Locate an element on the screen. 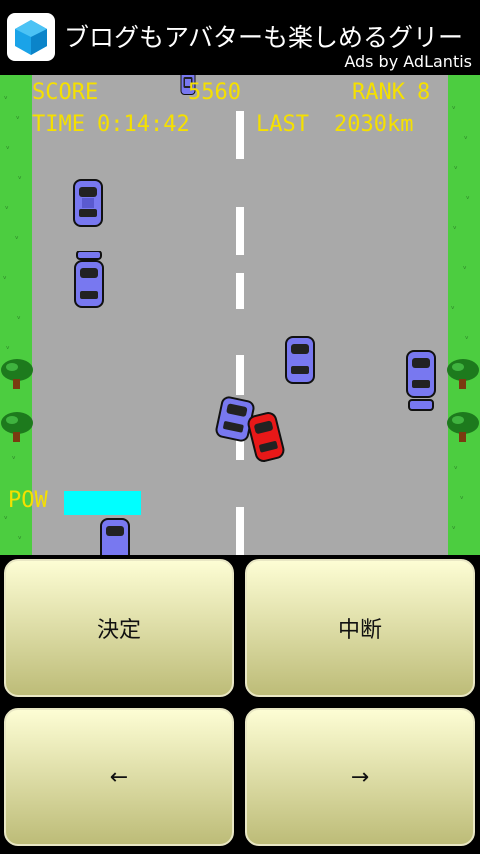  right-button: → is located at coordinates (360, 777).